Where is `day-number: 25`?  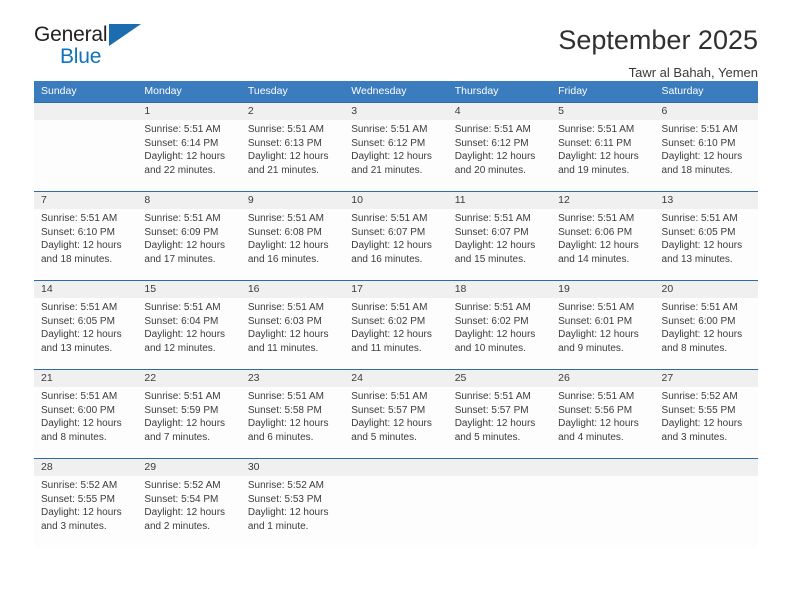
day-number: 25 is located at coordinates (499, 378).